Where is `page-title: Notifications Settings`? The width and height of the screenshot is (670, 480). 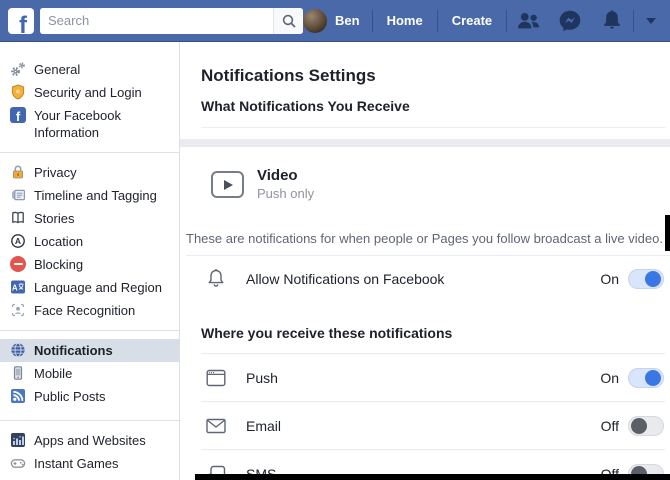 page-title: Notifications Settings is located at coordinates (288, 75).